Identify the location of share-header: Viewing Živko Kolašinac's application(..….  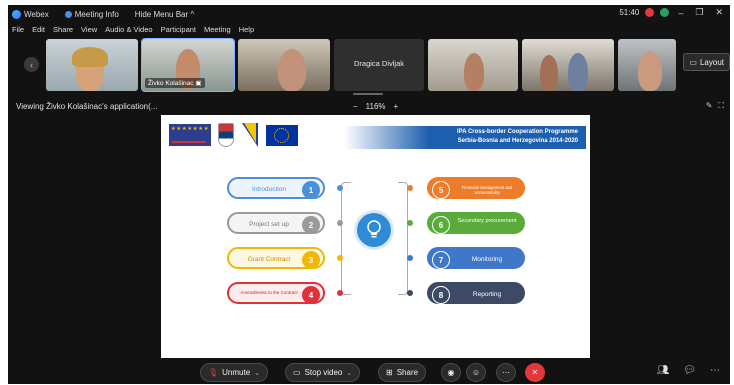
(369, 107).